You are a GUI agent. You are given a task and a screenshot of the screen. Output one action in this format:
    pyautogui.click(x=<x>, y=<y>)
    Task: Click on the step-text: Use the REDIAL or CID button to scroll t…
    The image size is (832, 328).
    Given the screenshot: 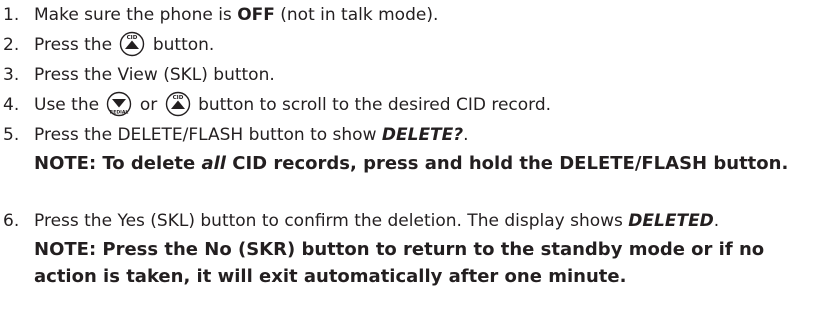 What is the action you would take?
    pyautogui.click(x=292, y=105)
    